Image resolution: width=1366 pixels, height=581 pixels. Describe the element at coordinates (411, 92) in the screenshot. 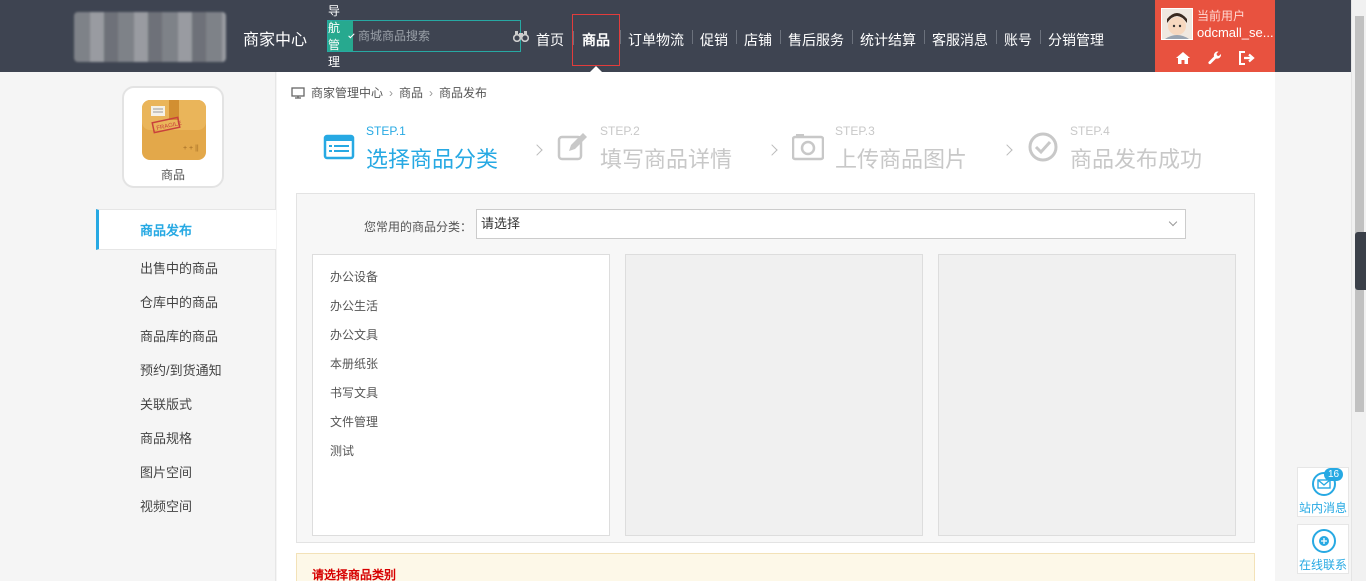

I see `breadcrumb-item-goods: 商品` at that location.